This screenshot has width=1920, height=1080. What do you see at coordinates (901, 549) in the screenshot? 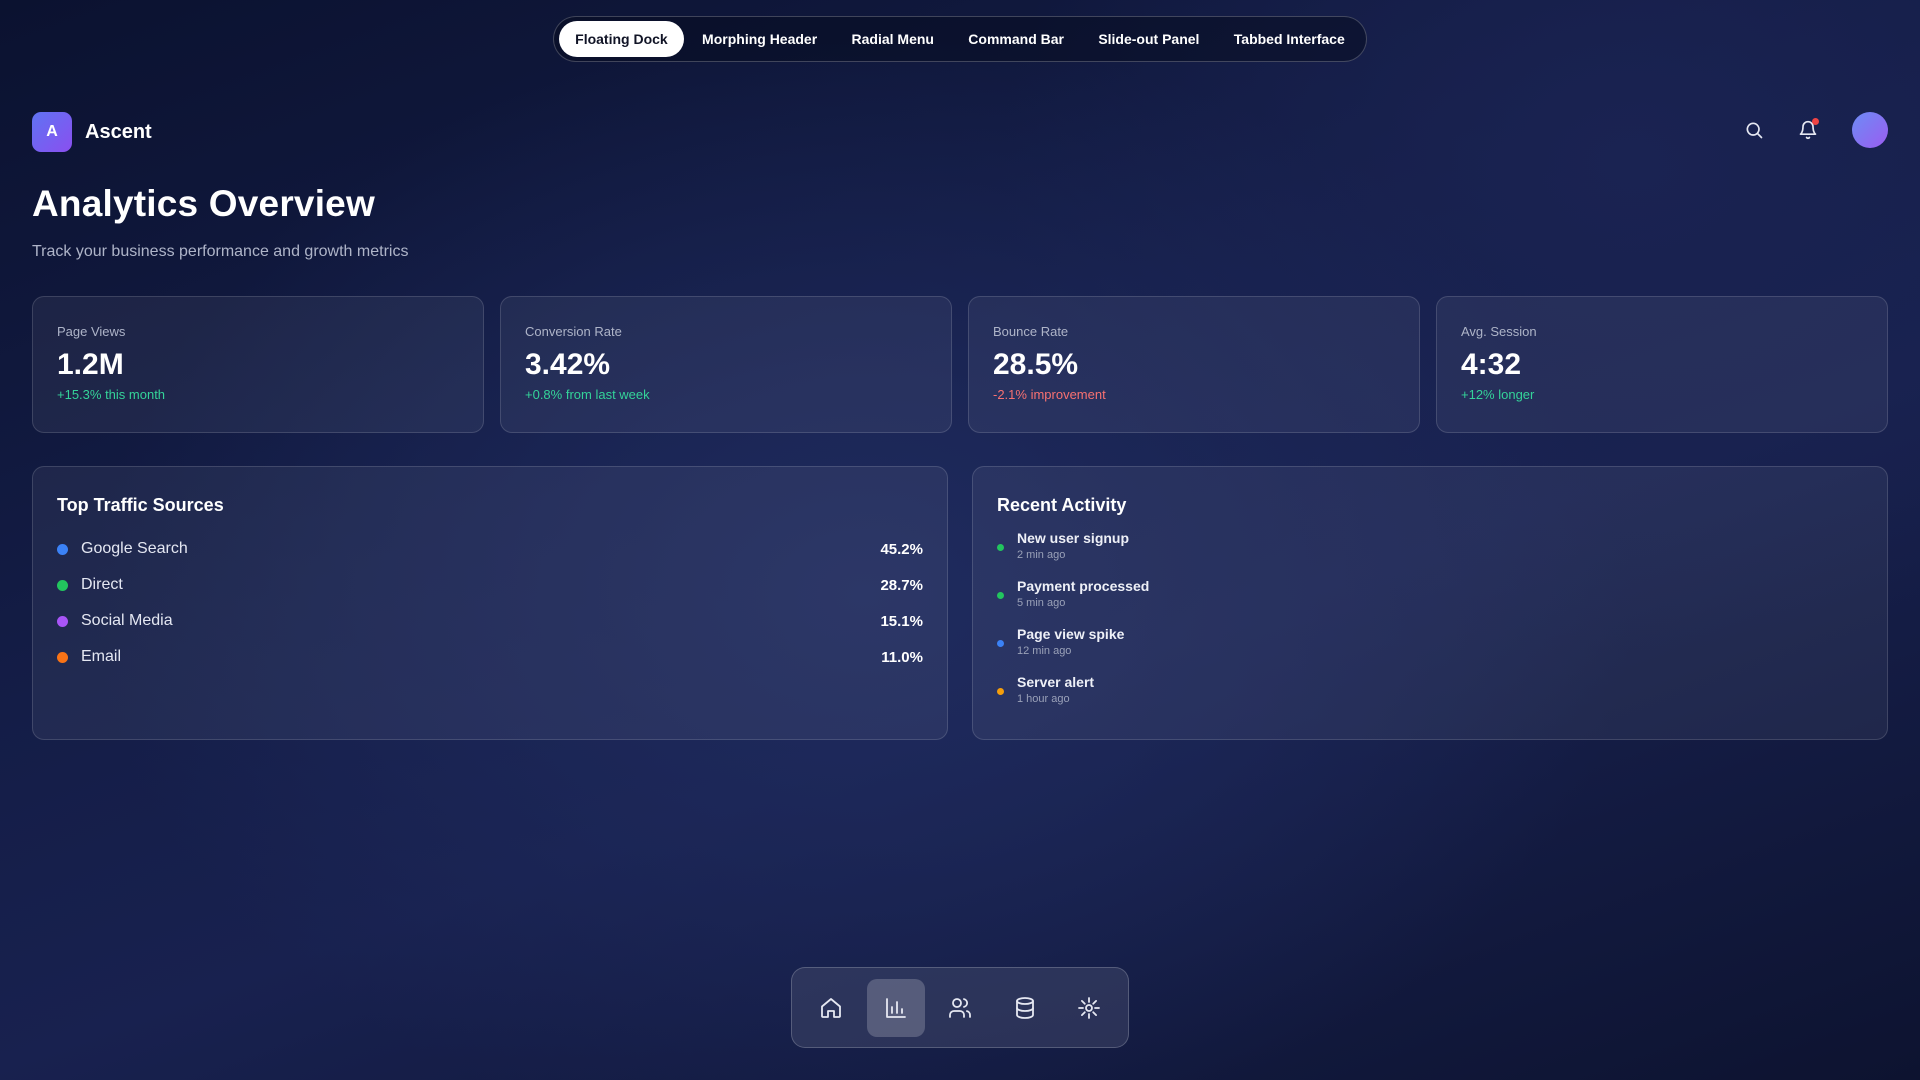
I see `source-percentage: 45.2%` at bounding box center [901, 549].